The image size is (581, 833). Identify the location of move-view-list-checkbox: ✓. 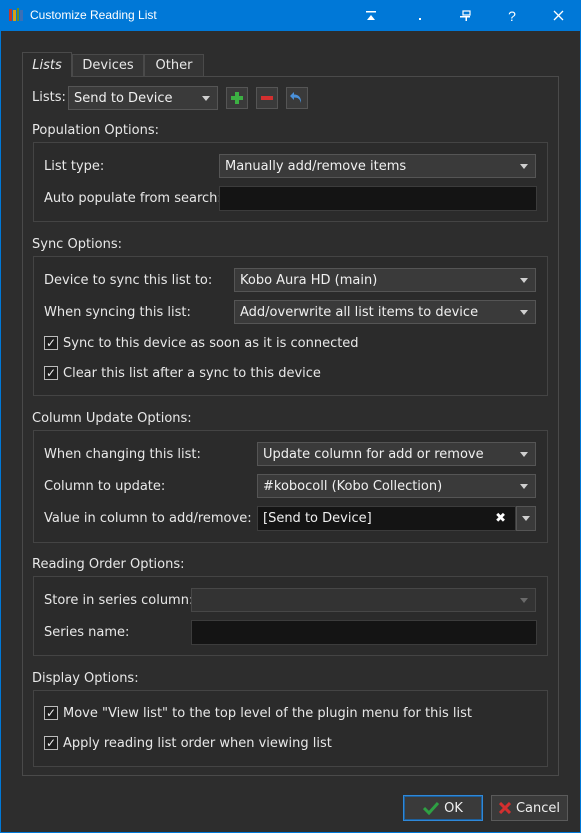
(51, 713).